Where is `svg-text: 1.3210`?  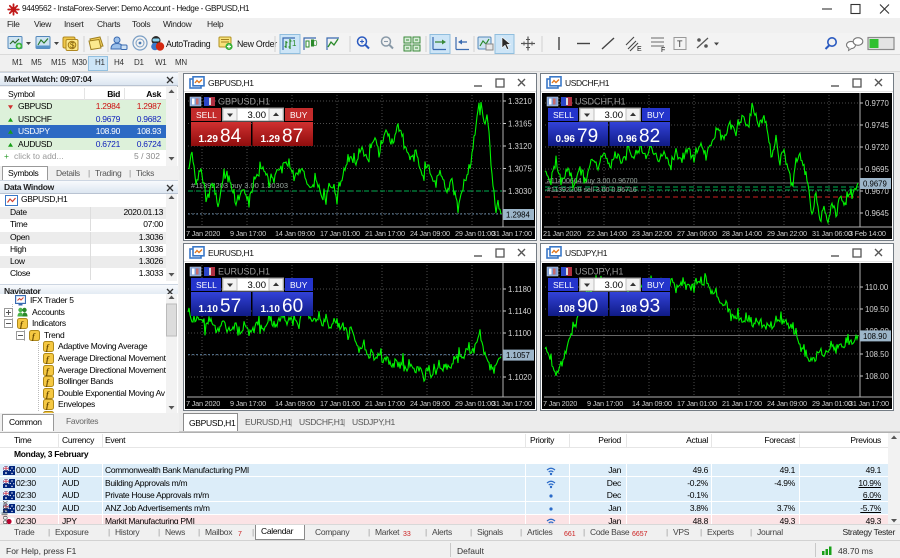 svg-text: 1.3210 is located at coordinates (520, 101).